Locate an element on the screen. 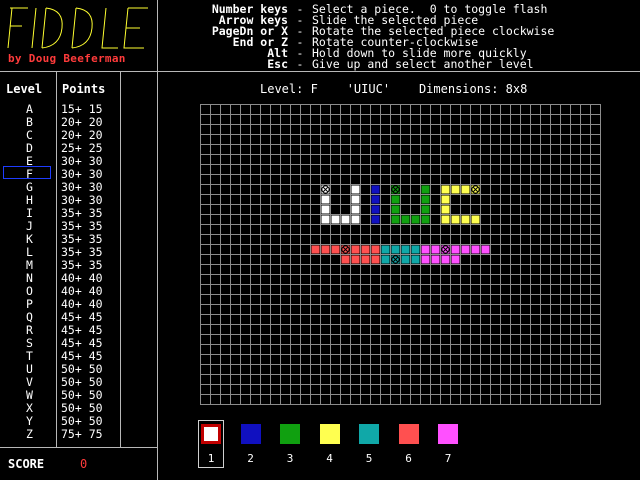  piece-3-green is located at coordinates (290, 434).